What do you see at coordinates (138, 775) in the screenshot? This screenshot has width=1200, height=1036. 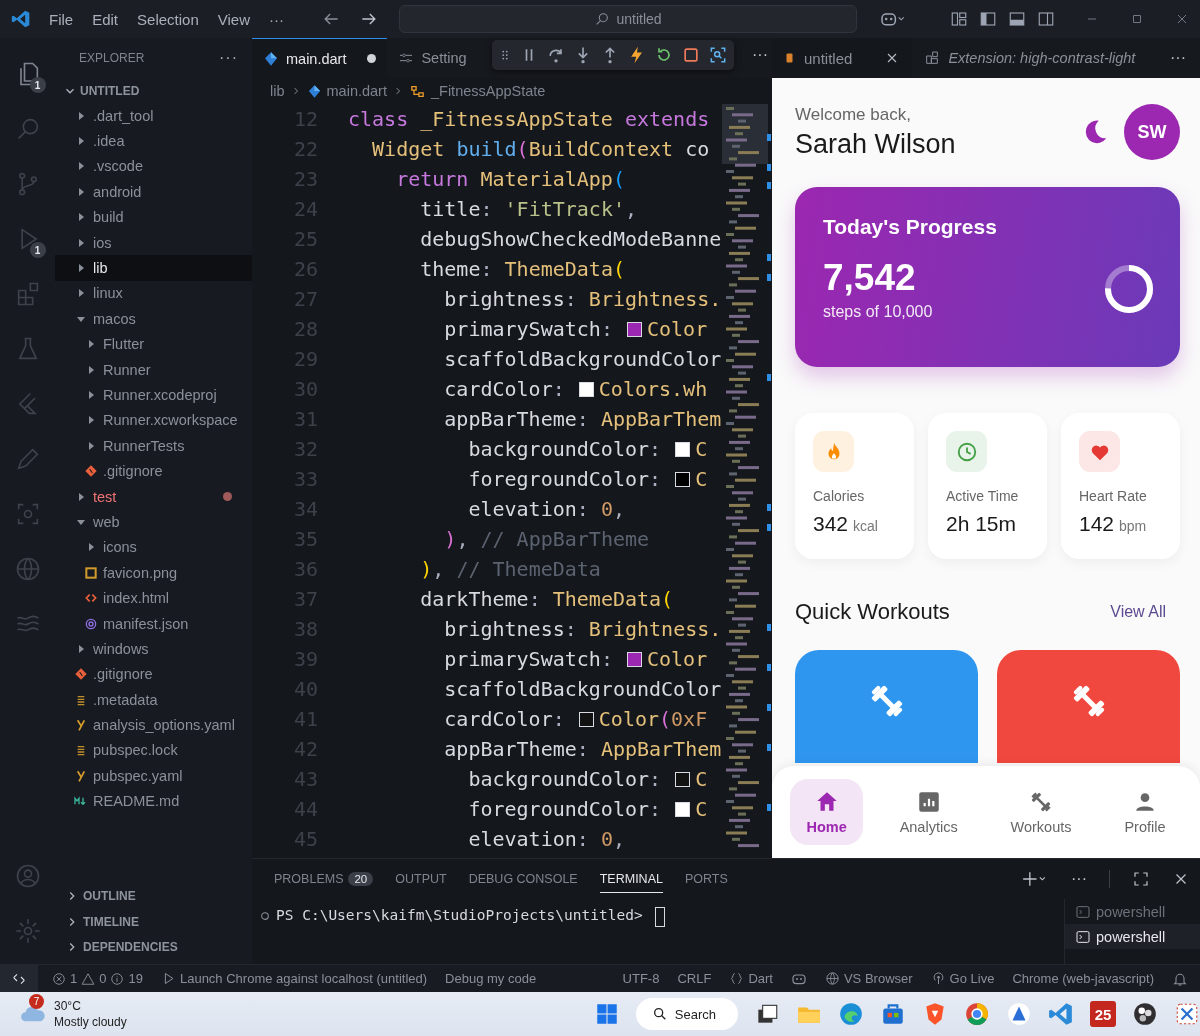 I see `file-label: pubspec.yaml` at bounding box center [138, 775].